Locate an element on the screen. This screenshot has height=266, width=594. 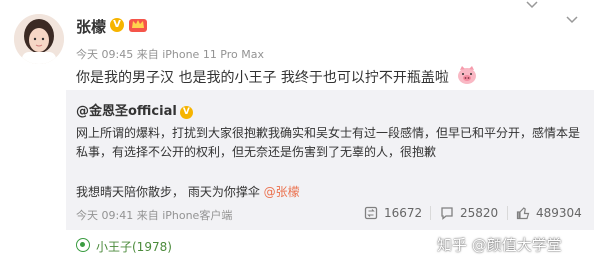
repost-text-line-3: 我想晴天陪你散步， 雨天为你撑伞 @张檬 is located at coordinates (188, 191).